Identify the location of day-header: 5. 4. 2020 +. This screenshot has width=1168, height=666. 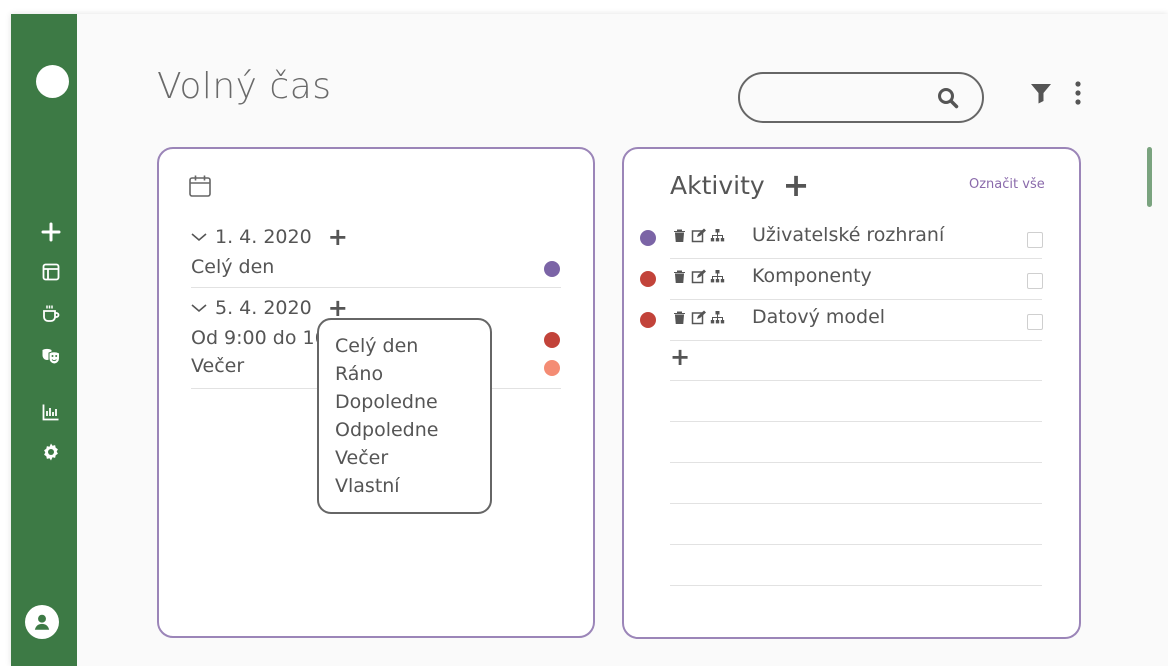
(269, 308).